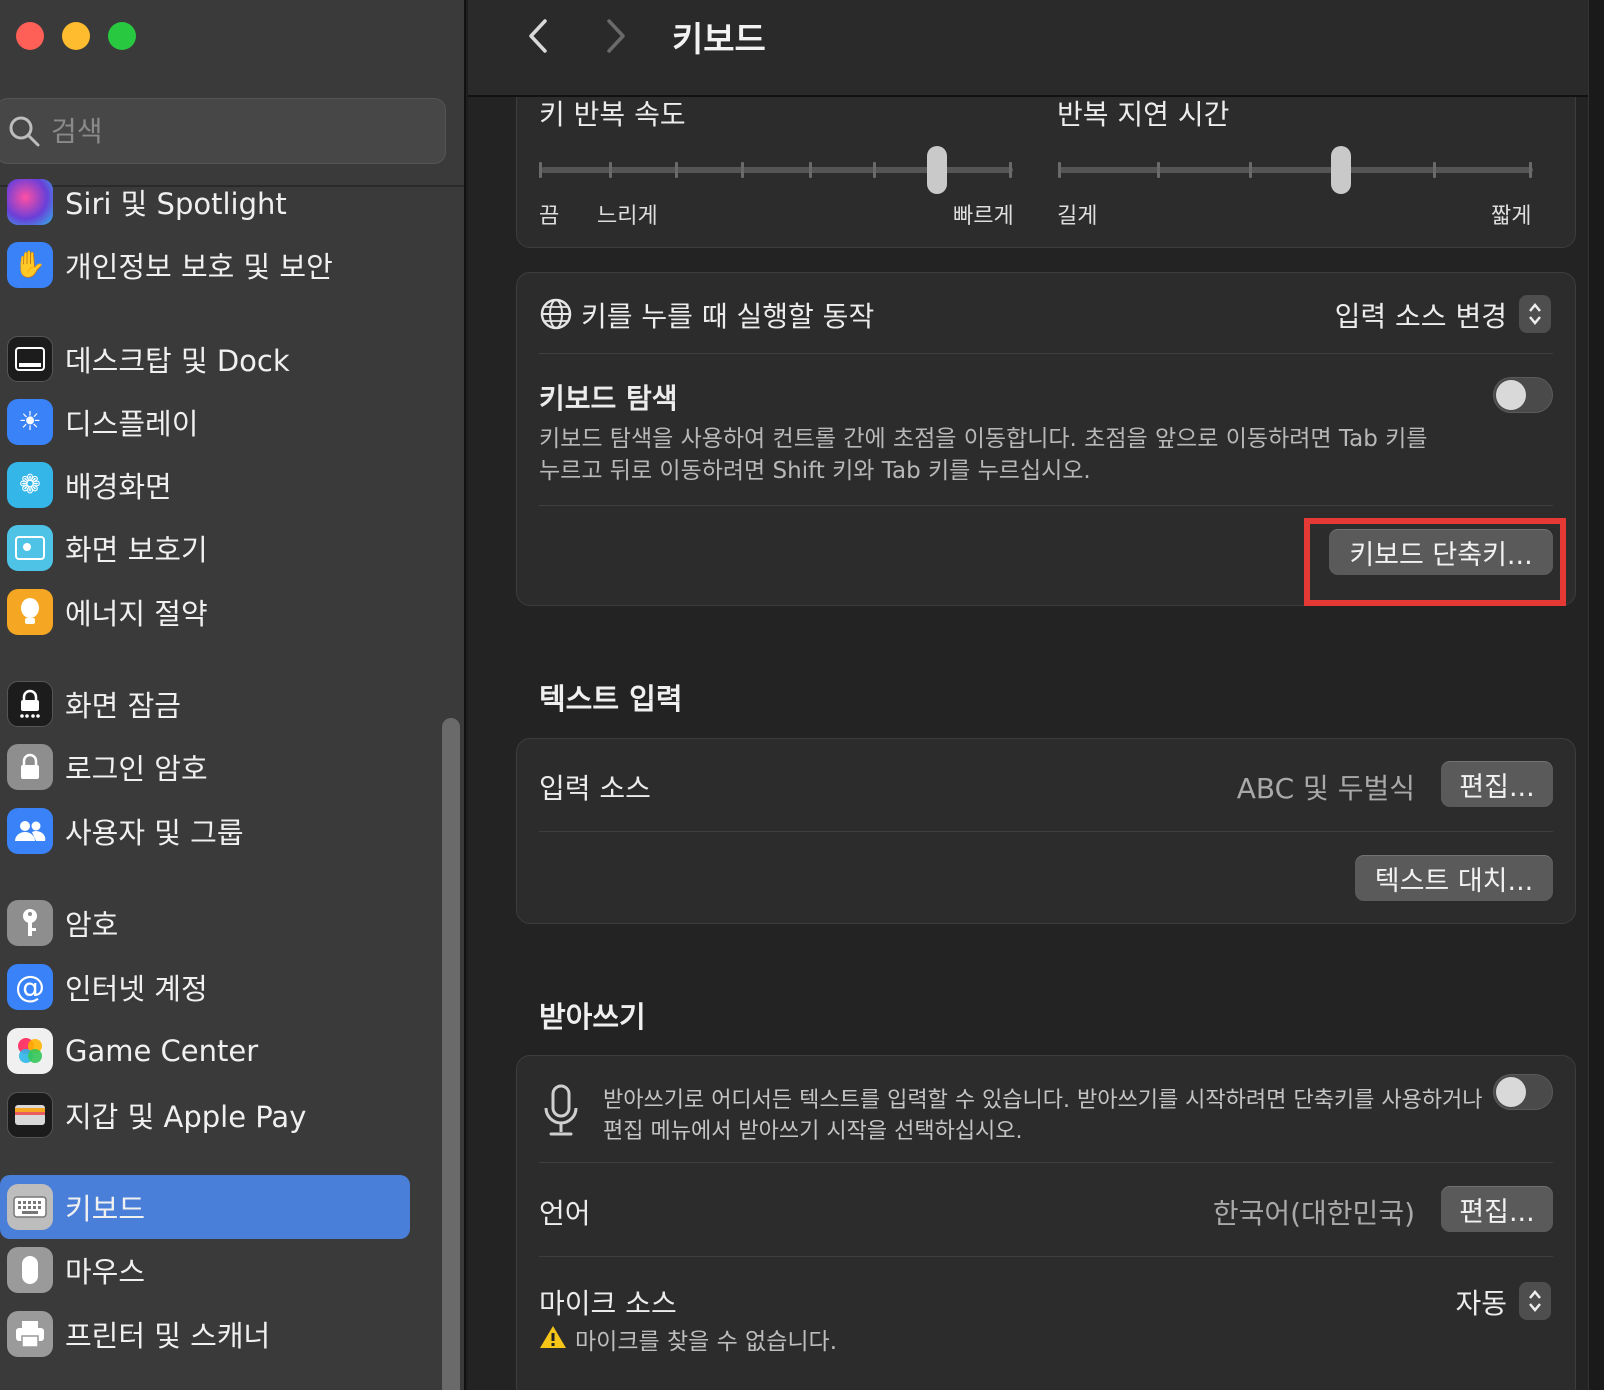 The image size is (1604, 1390). I want to click on sidebar-item-privacy-security: ✋ 개인정보 보호 및 보안, so click(205, 265).